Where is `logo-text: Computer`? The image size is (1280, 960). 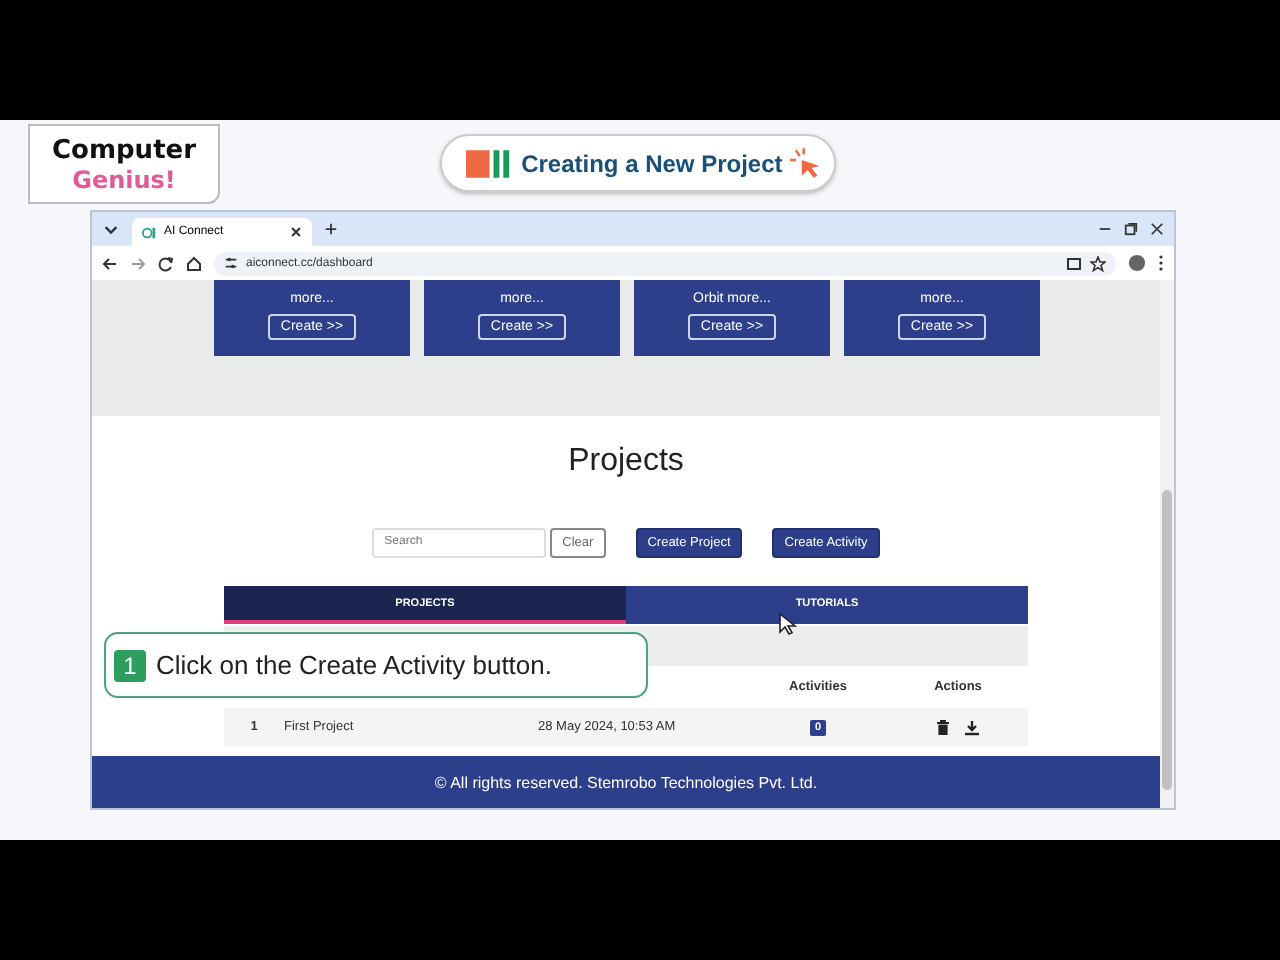
logo-text: Computer is located at coordinates (124, 150).